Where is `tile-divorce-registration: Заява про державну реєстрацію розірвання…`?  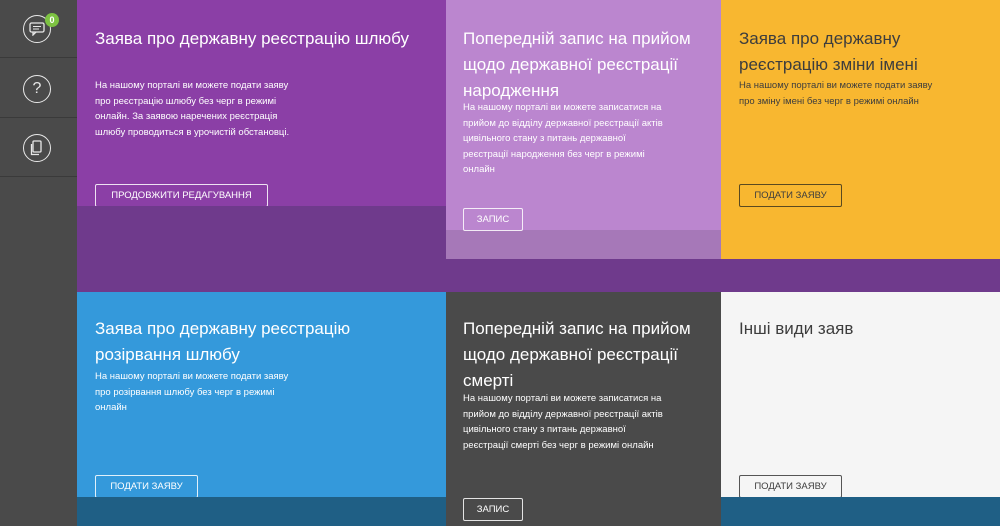 tile-divorce-registration: Заява про державну реєстрацію розірвання… is located at coordinates (261, 394).